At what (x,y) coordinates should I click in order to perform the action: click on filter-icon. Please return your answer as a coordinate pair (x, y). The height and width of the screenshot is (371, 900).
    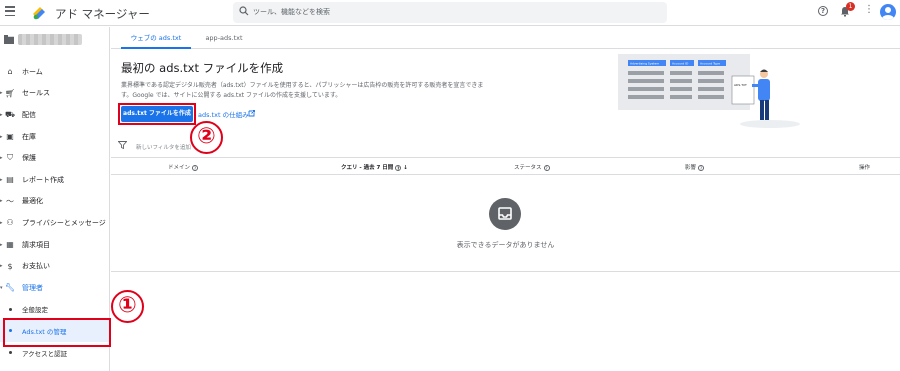
    Looking at the image, I should click on (122, 145).